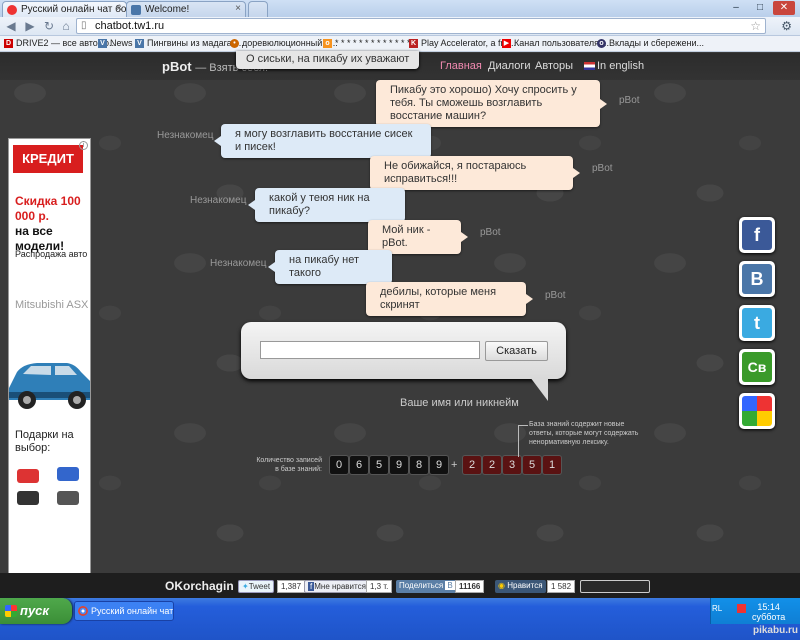 The image size is (800, 640). I want to click on vk-favicon-icon, so click(136, 10).